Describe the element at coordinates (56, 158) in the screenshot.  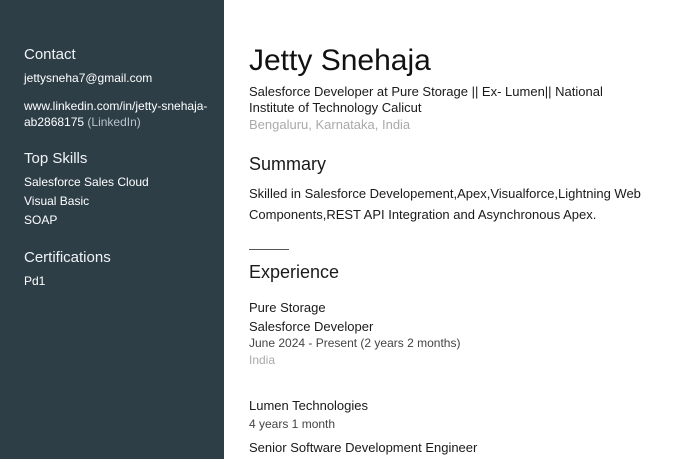
I see `skills-heading: Top Skills` at that location.